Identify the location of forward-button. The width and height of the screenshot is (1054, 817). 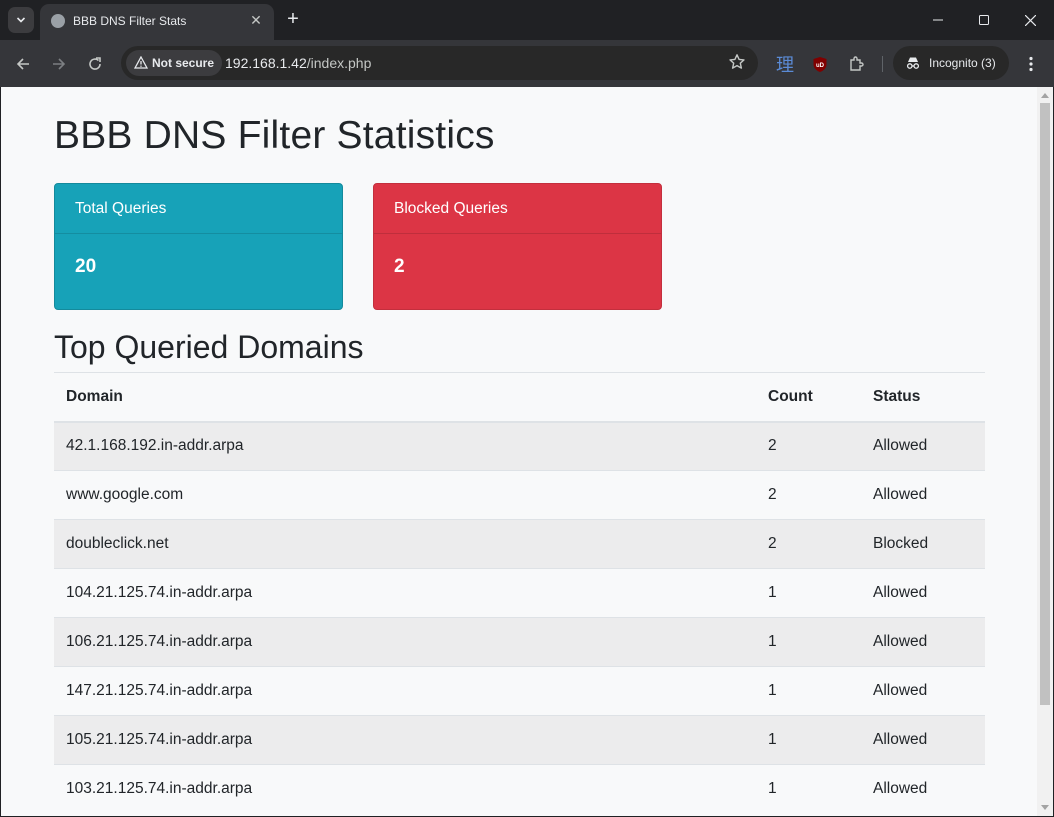
(59, 64).